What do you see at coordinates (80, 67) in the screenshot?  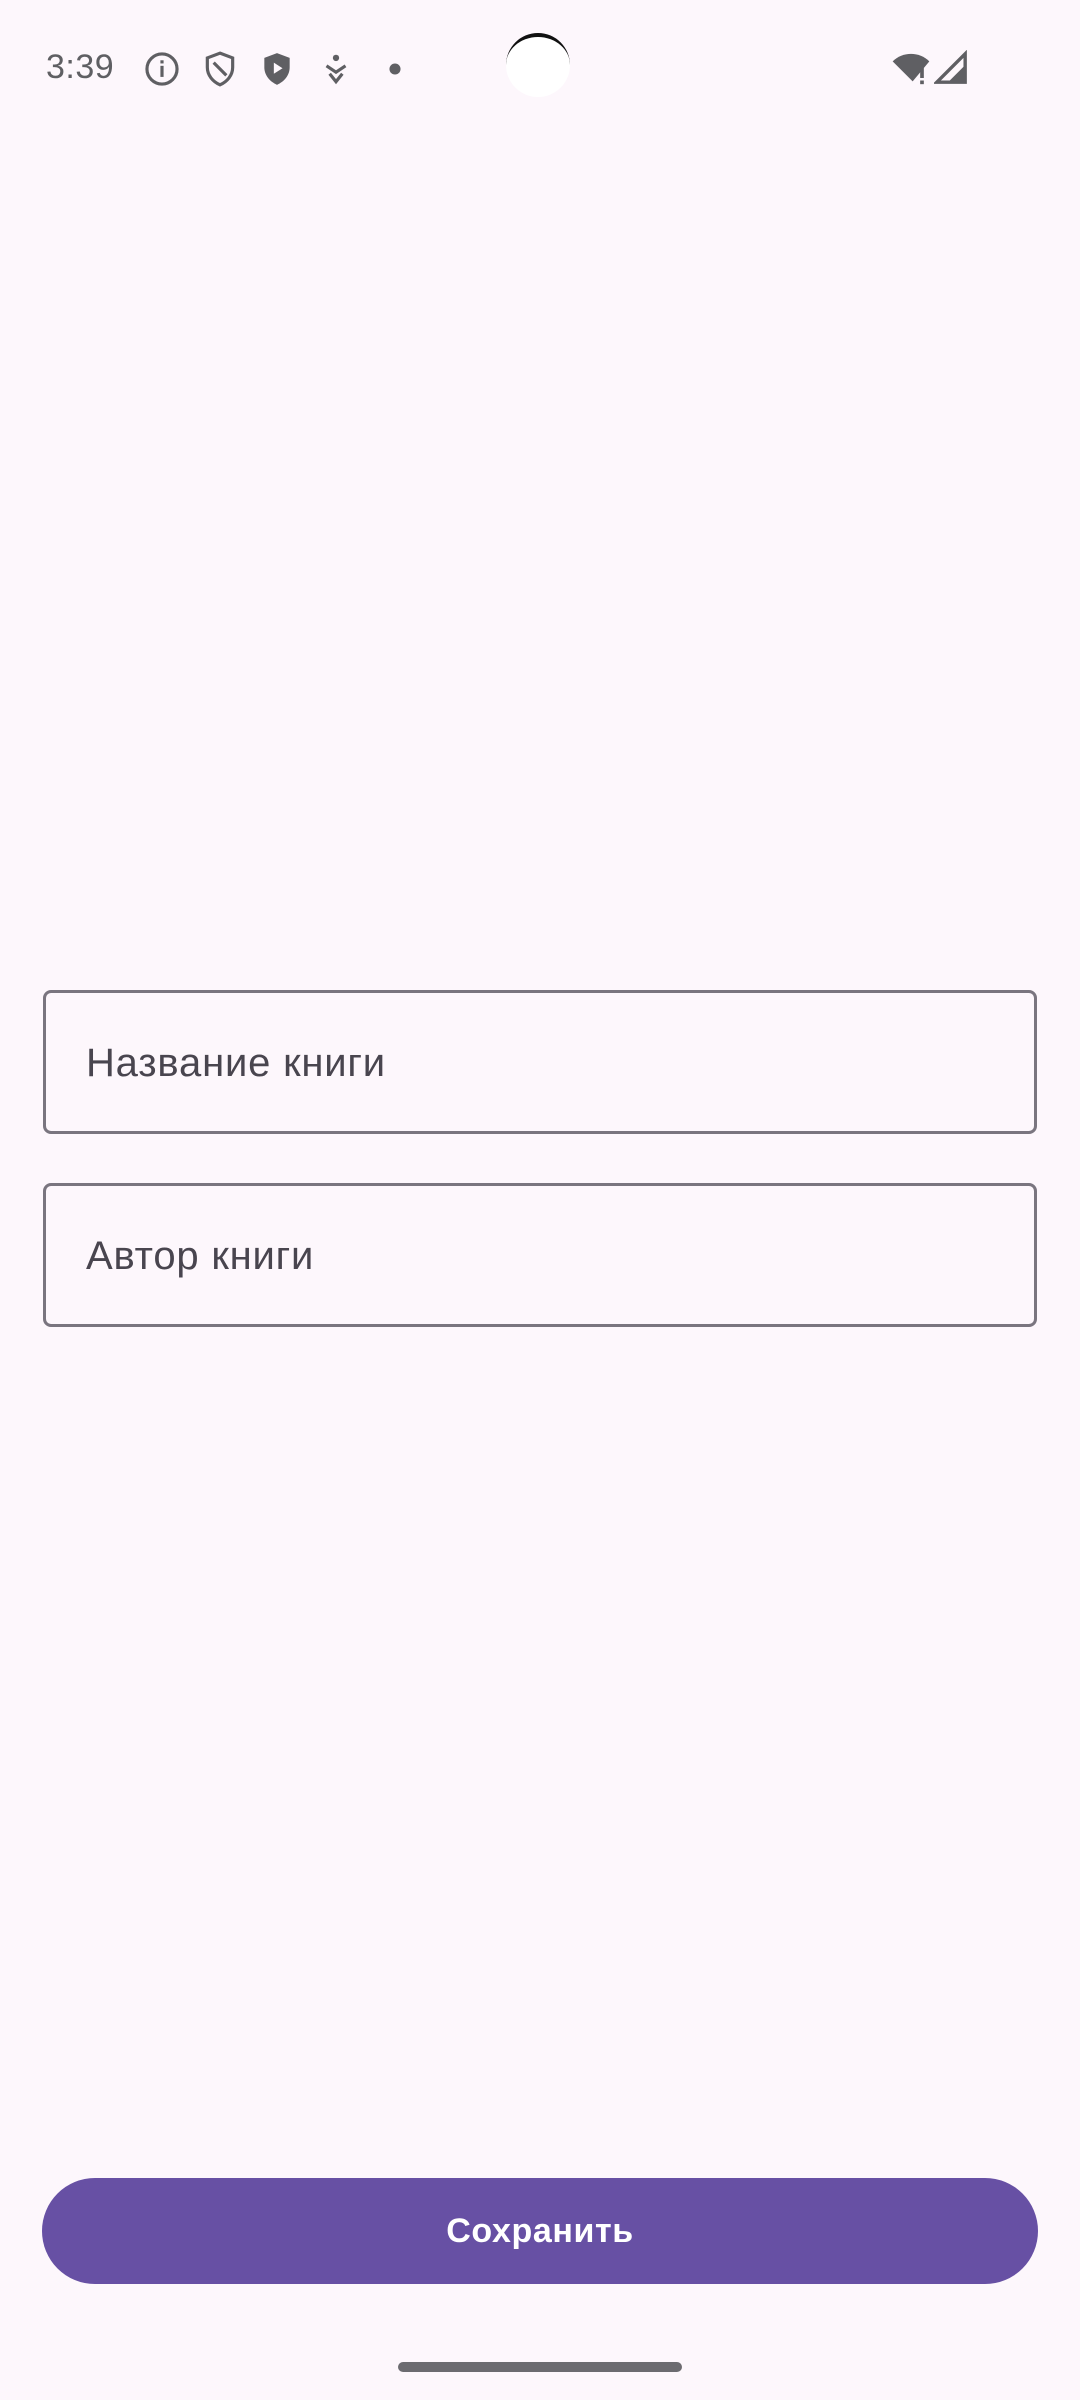 I see `status-time: 3:39` at bounding box center [80, 67].